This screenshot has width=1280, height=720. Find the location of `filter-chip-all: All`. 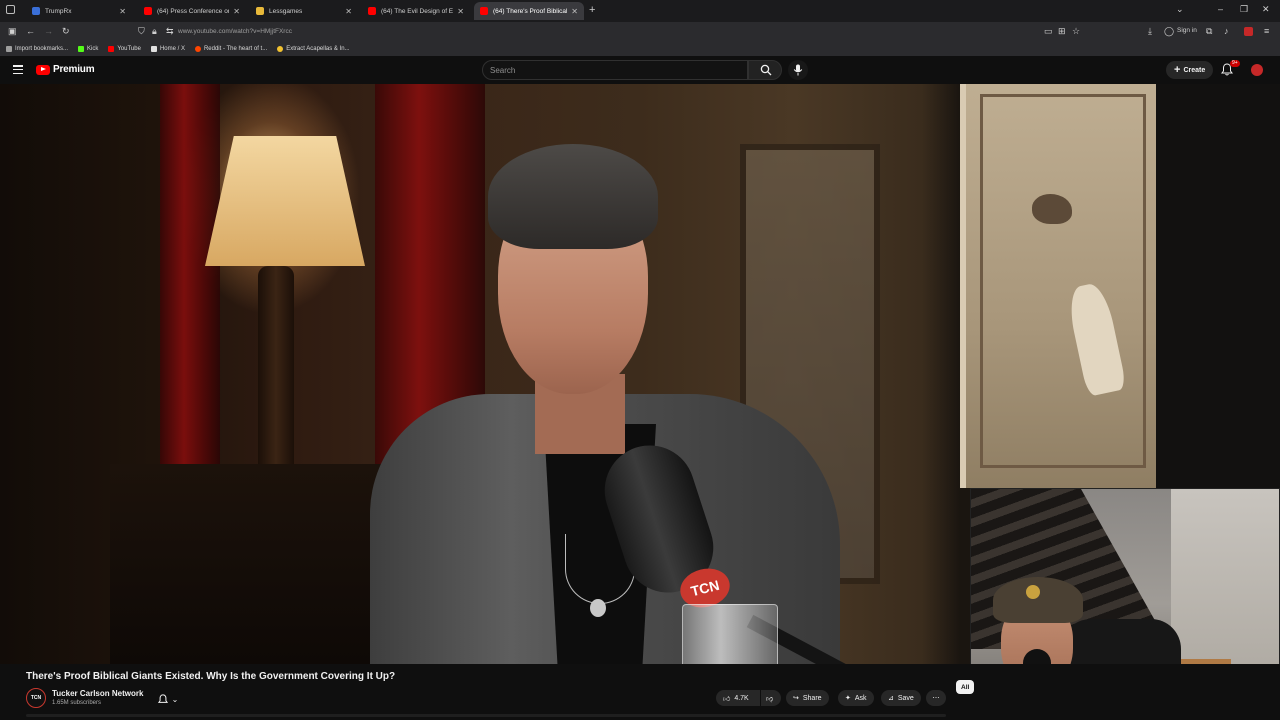

filter-chip-all: All is located at coordinates (965, 687).